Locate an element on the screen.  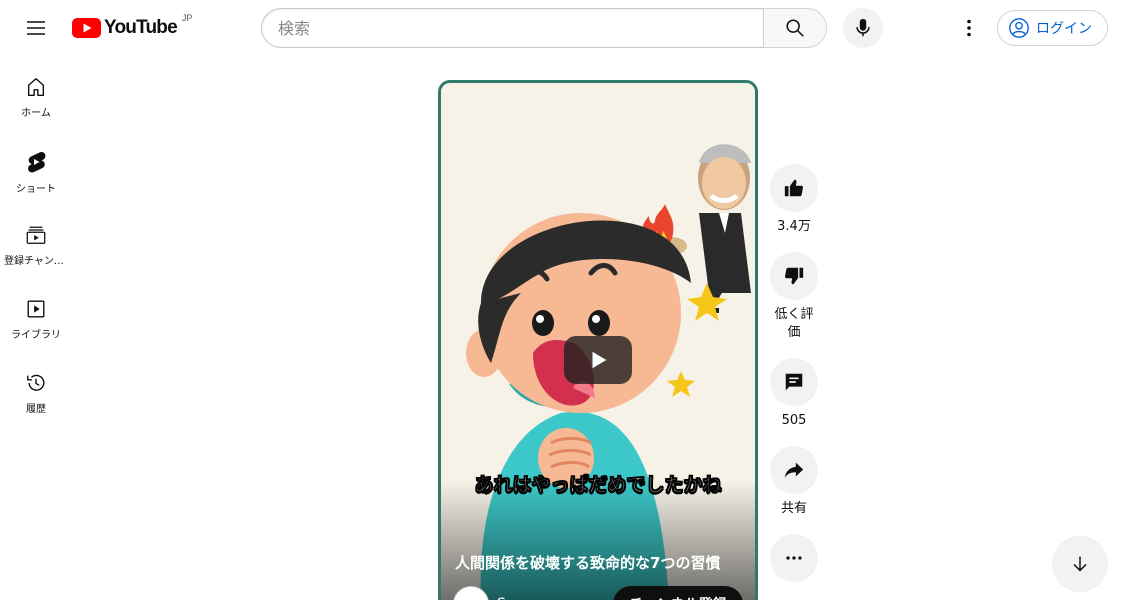
sidebar-item-history: 履歴 is located at coordinates (36, 389).